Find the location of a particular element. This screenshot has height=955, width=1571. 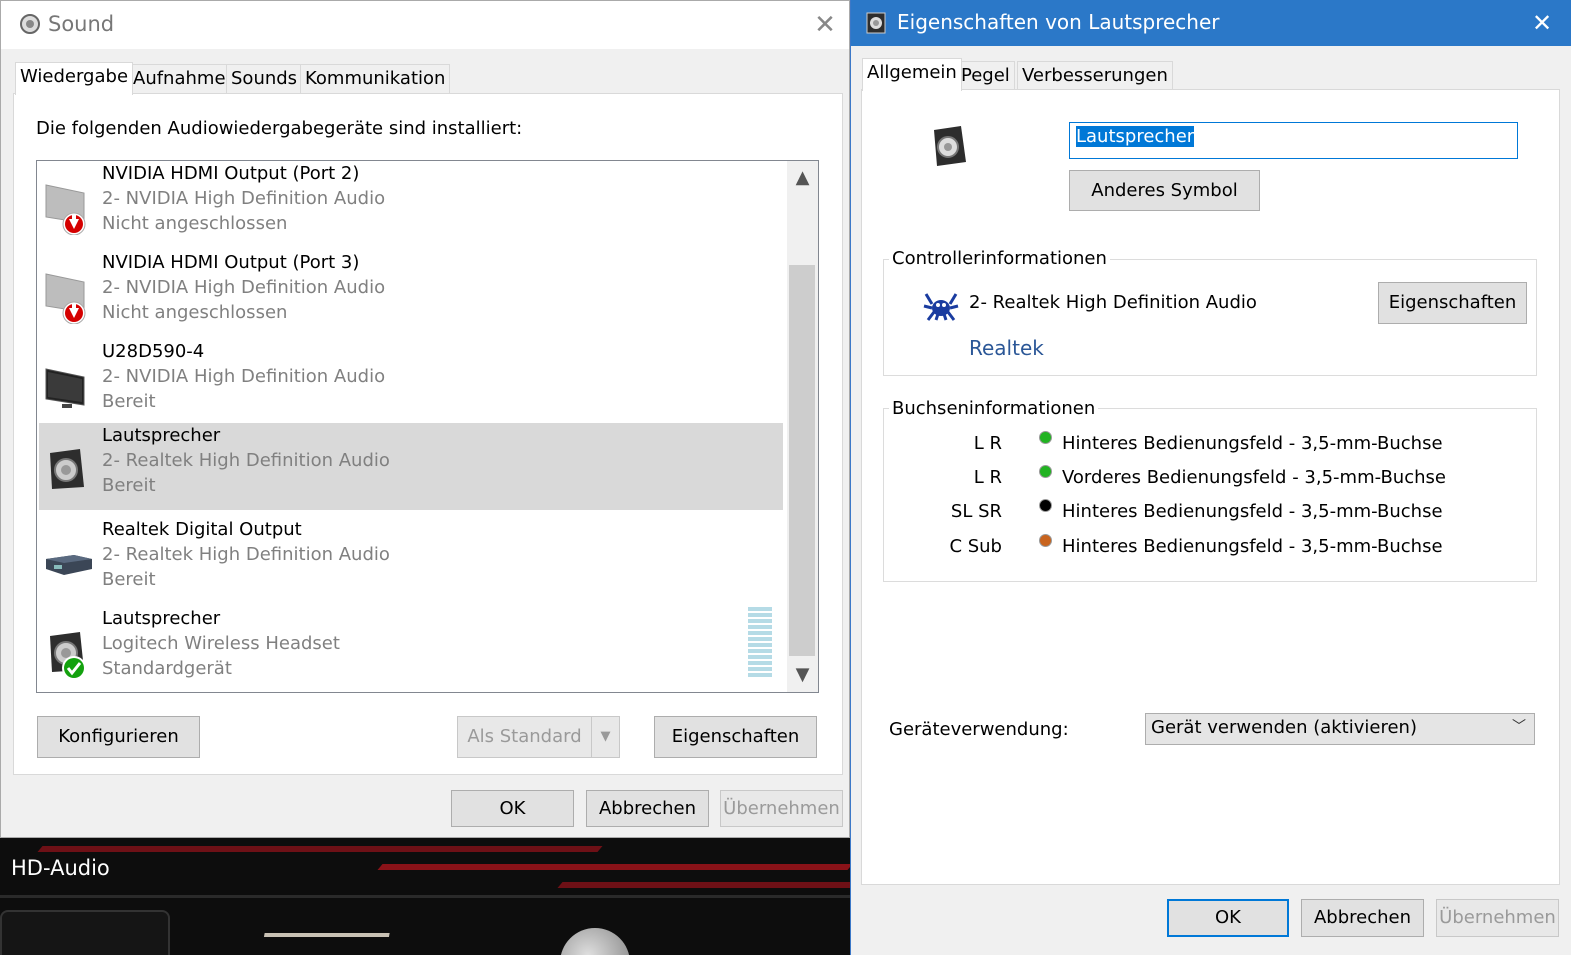

tab-kommunikation: Kommunikation is located at coordinates (375, 79).